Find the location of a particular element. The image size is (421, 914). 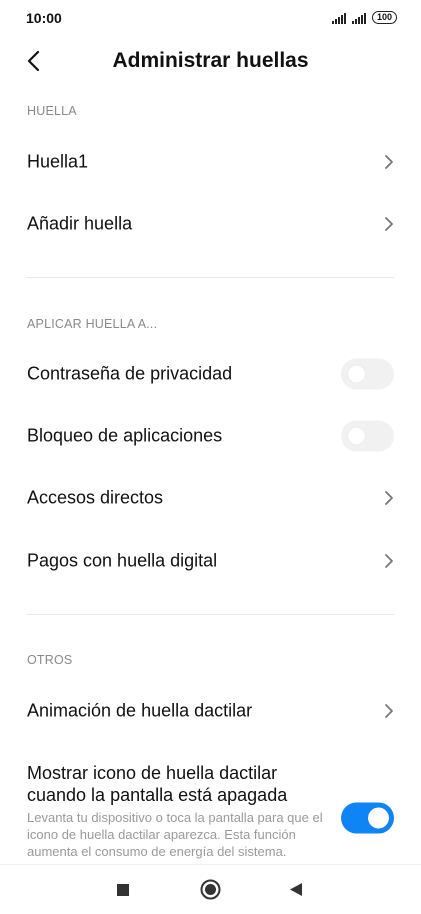

row-fingerprint-animation: Animación de huella dactilar is located at coordinates (210, 711).